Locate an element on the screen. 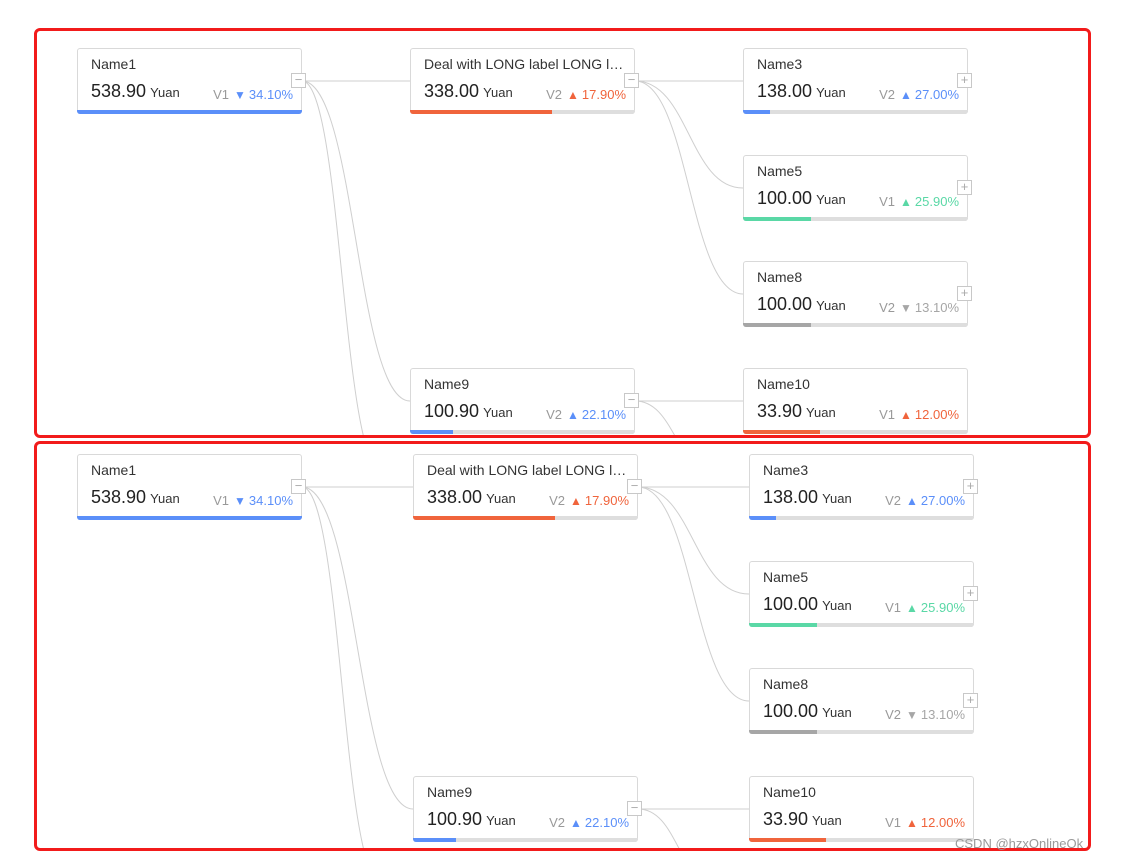 This screenshot has width=1122, height=860. node-value: 100.90 Yuan is located at coordinates (471, 819).